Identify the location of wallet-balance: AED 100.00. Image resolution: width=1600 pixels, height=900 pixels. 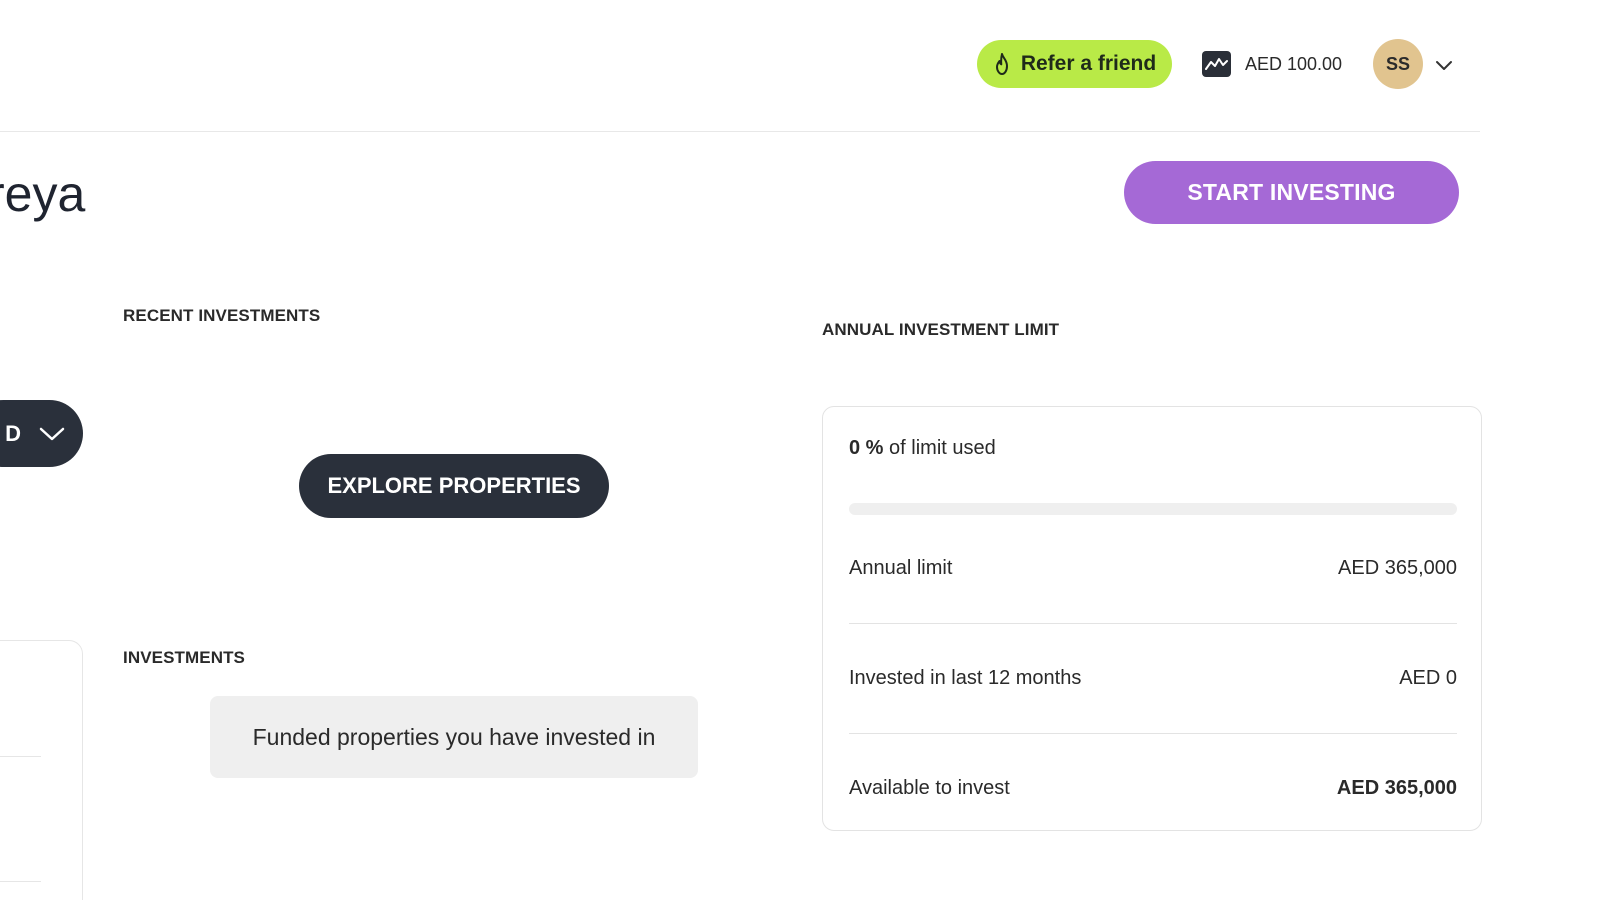
(1272, 64).